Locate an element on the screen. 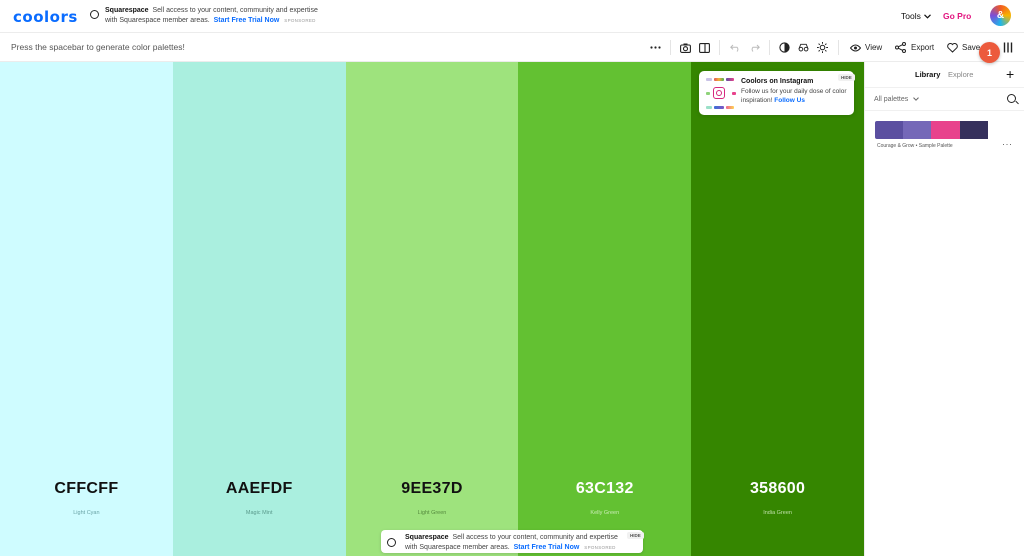 The width and height of the screenshot is (1024, 556). search-icon is located at coordinates (1011, 98).